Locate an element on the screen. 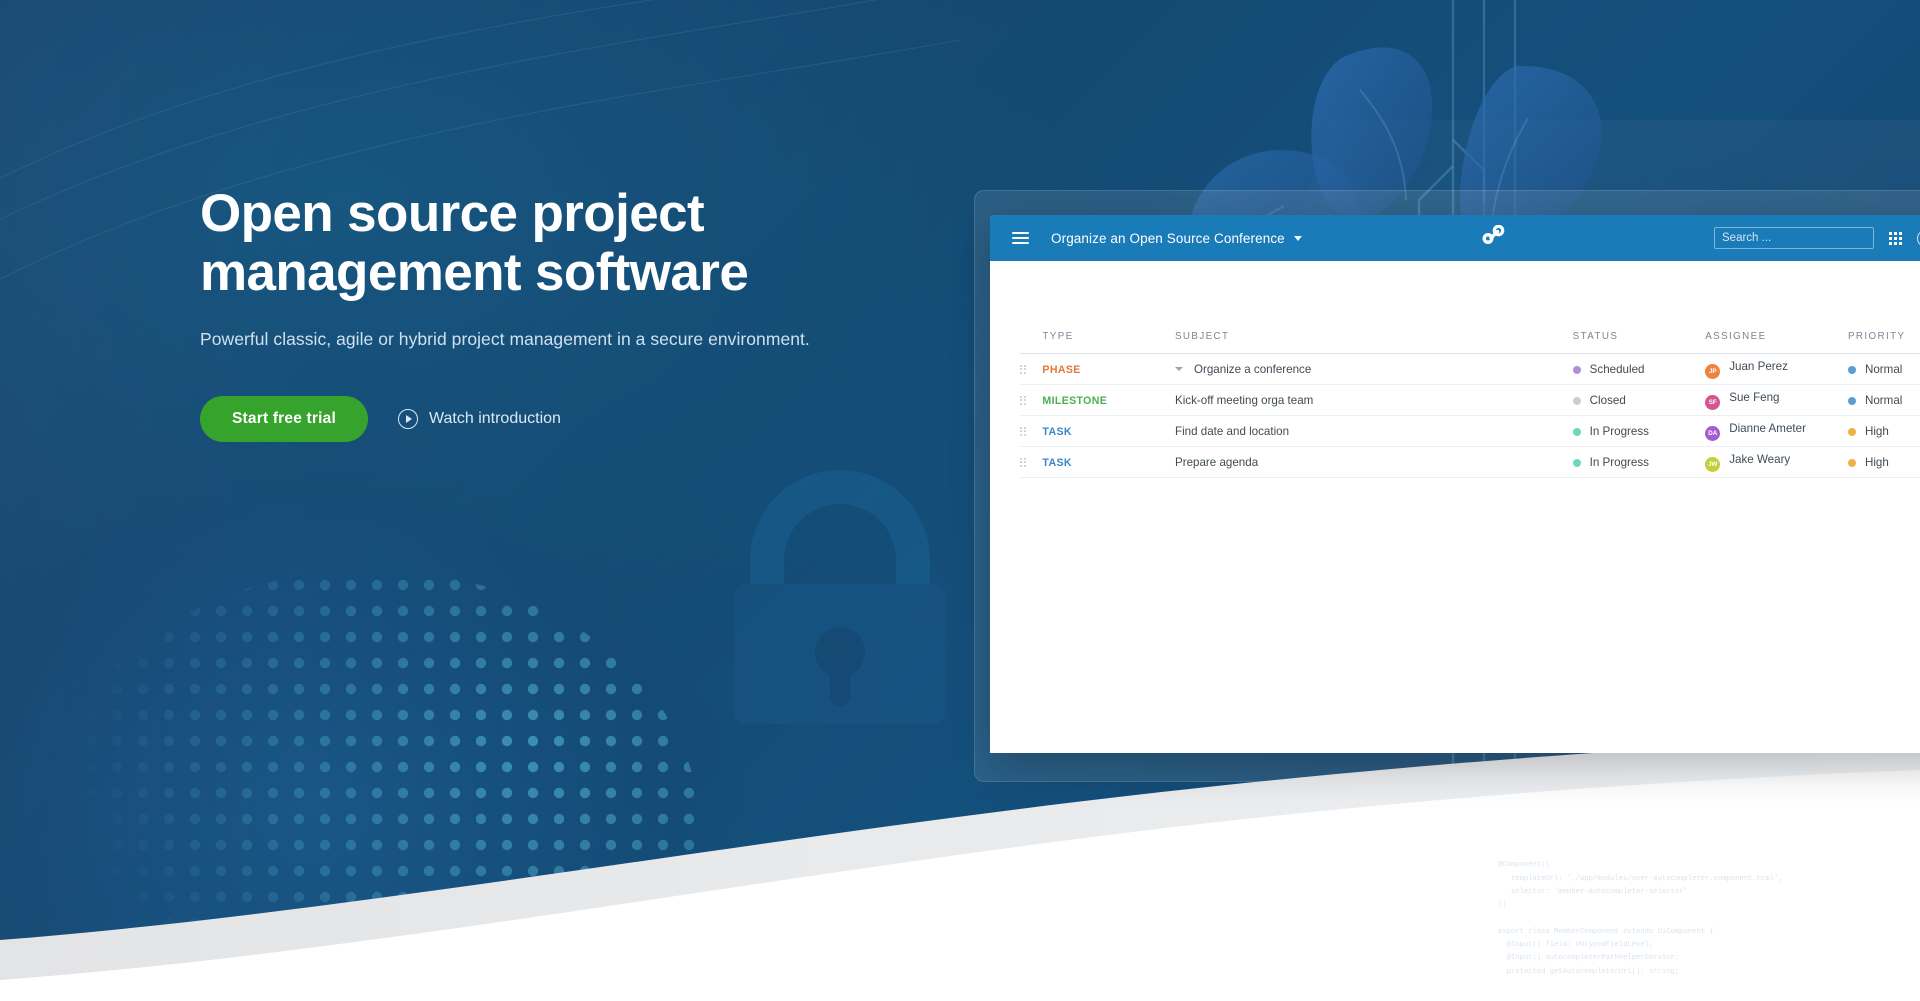 The height and width of the screenshot is (1001, 1920). cell-status: Scheduled is located at coordinates (1639, 369).